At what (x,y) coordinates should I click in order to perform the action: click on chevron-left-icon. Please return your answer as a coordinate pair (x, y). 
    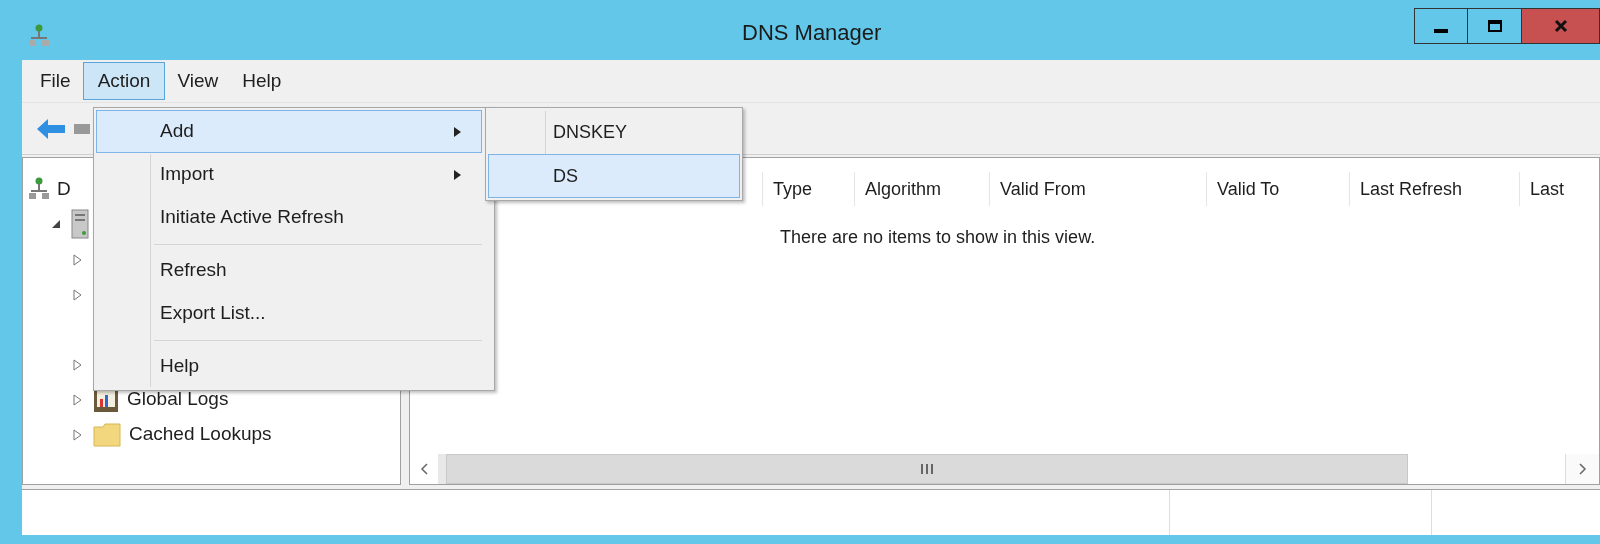
    Looking at the image, I should click on (424, 469).